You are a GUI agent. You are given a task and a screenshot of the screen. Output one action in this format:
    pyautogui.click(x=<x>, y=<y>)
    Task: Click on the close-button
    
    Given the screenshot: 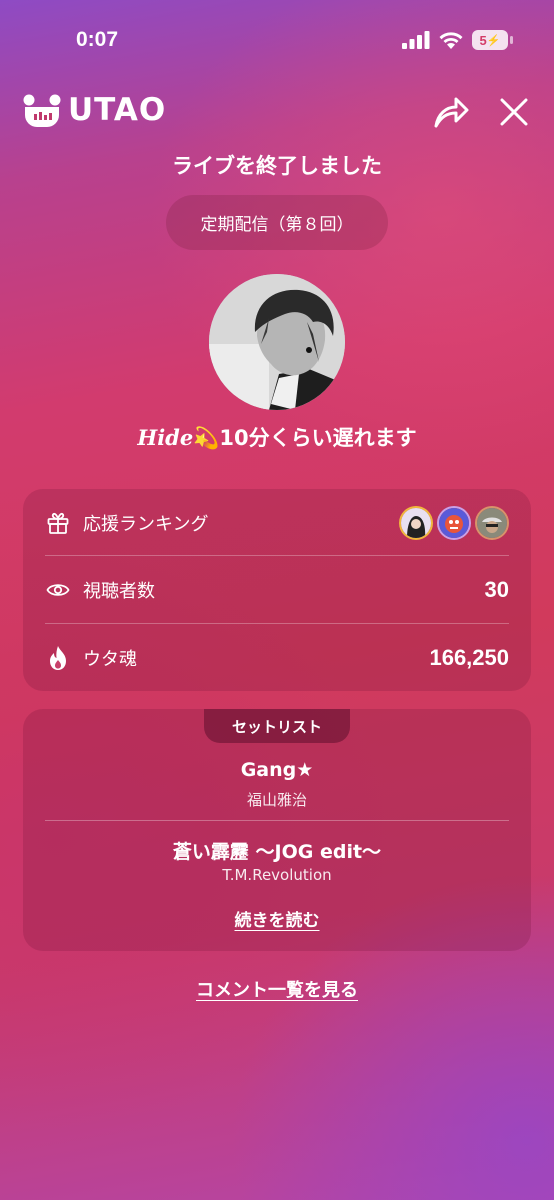 What is the action you would take?
    pyautogui.click(x=514, y=112)
    